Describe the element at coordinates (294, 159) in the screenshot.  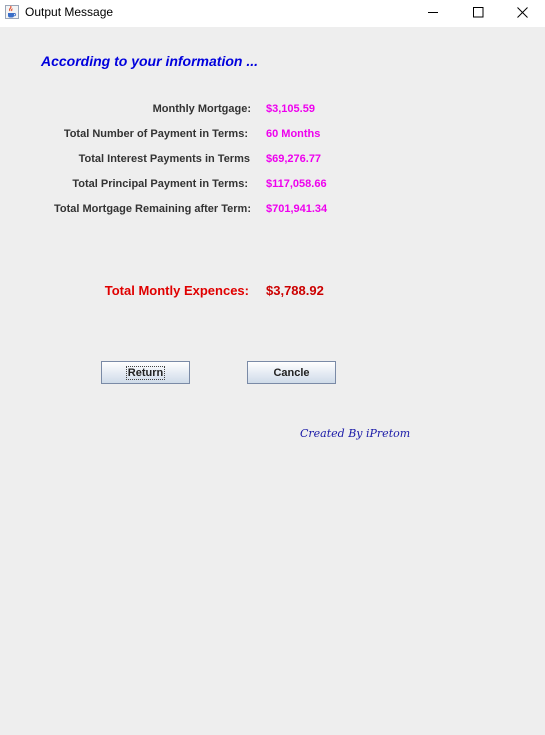
I see `interest-payments-value: $69,276.77` at that location.